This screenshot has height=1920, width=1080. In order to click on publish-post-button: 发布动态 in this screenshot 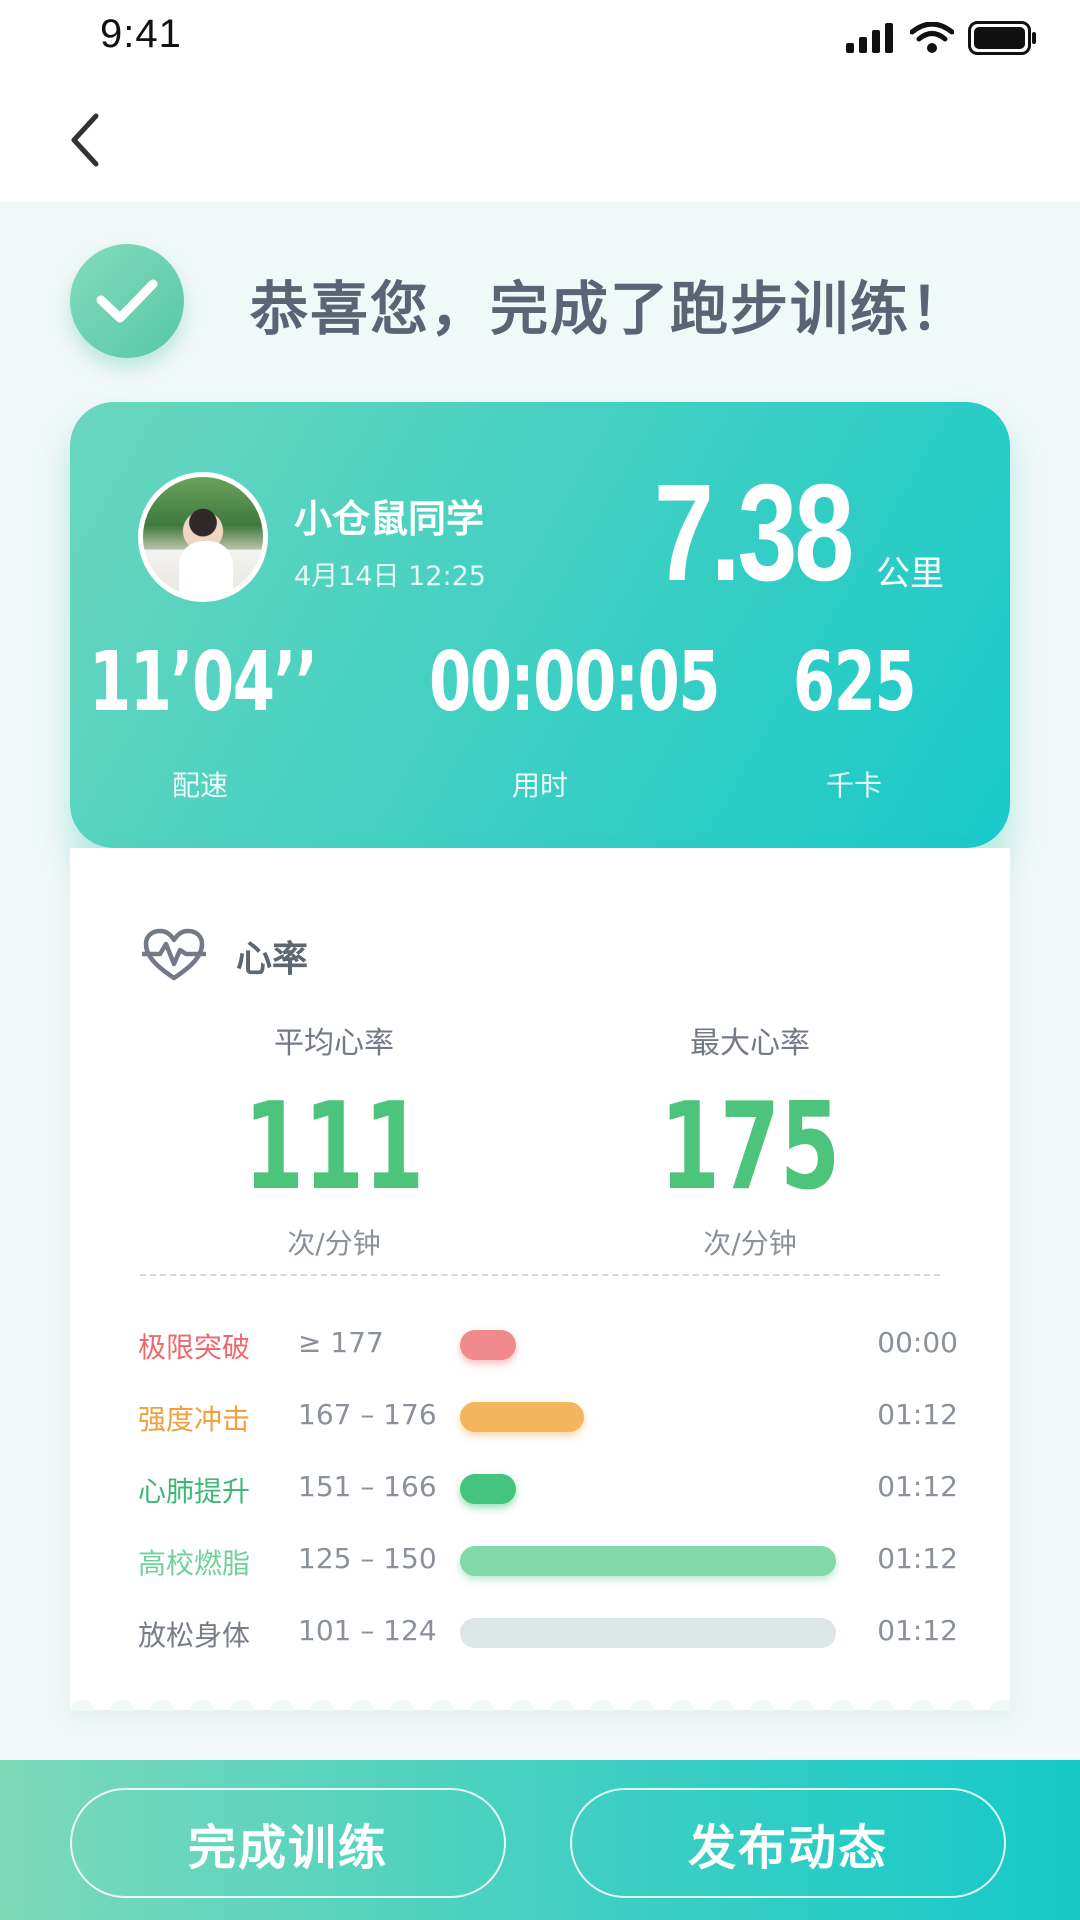, I will do `click(788, 1843)`.